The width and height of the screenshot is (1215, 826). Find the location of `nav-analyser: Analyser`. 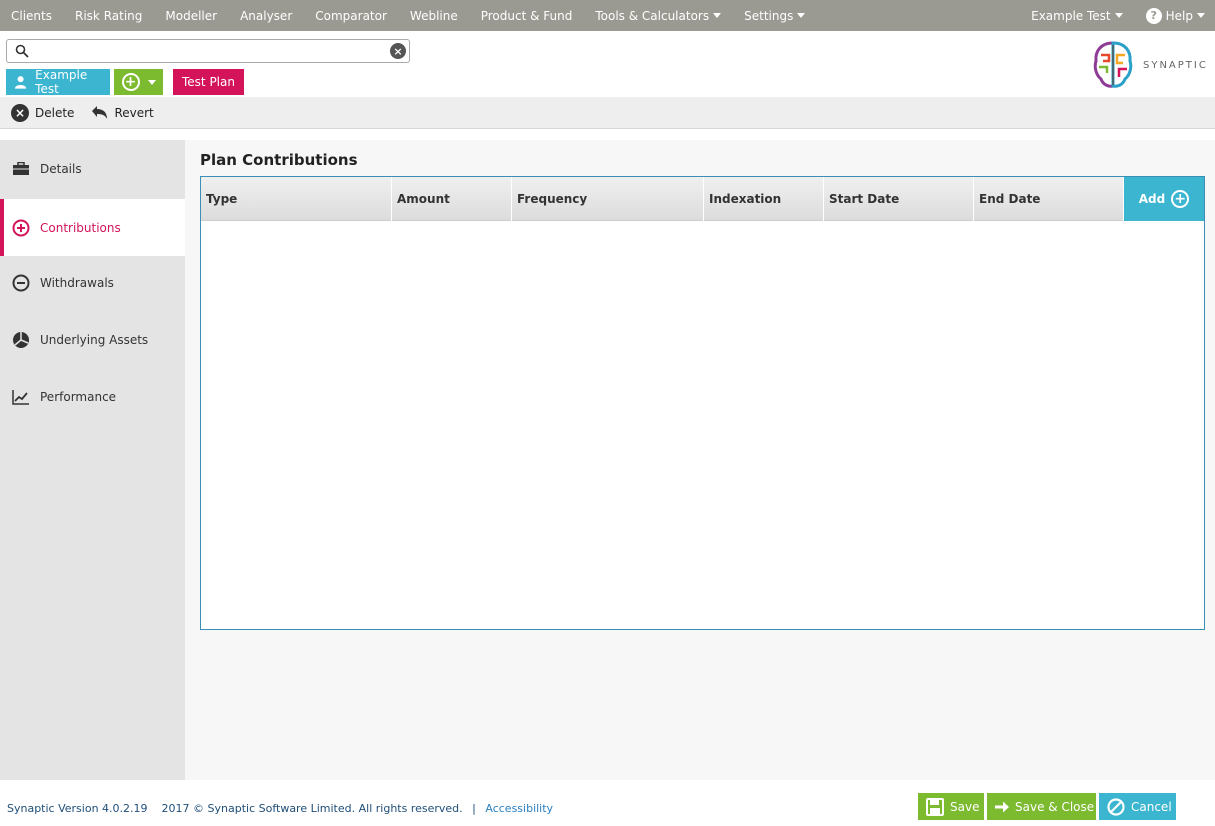

nav-analyser: Analyser is located at coordinates (260, 16).